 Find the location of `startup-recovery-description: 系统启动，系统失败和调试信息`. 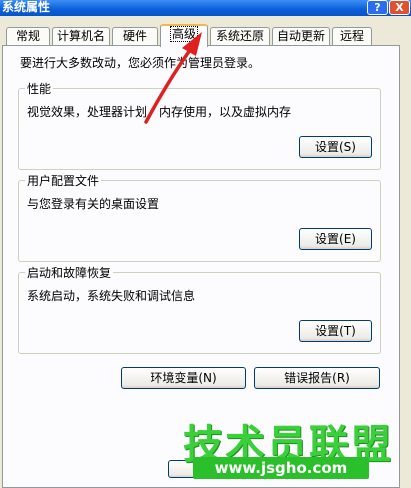

startup-recovery-description: 系统启动，系统失败和调试信息 is located at coordinates (111, 296).